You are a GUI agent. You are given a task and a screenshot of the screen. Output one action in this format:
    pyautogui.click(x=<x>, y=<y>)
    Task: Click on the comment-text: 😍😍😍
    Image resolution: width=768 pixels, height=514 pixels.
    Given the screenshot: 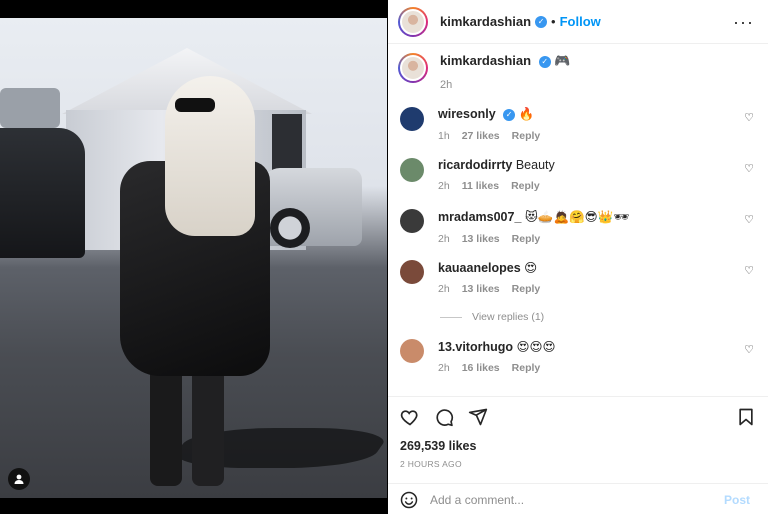 What is the action you would take?
    pyautogui.click(x=536, y=347)
    